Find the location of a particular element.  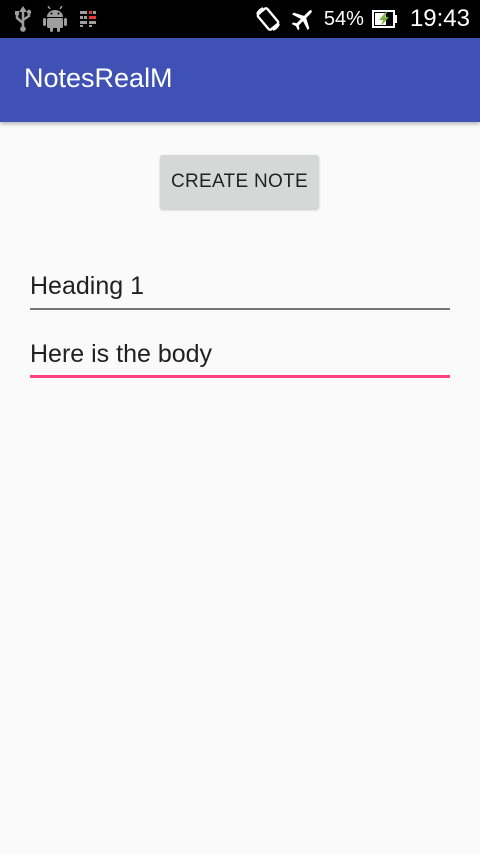

rotate-icon is located at coordinates (268, 19).